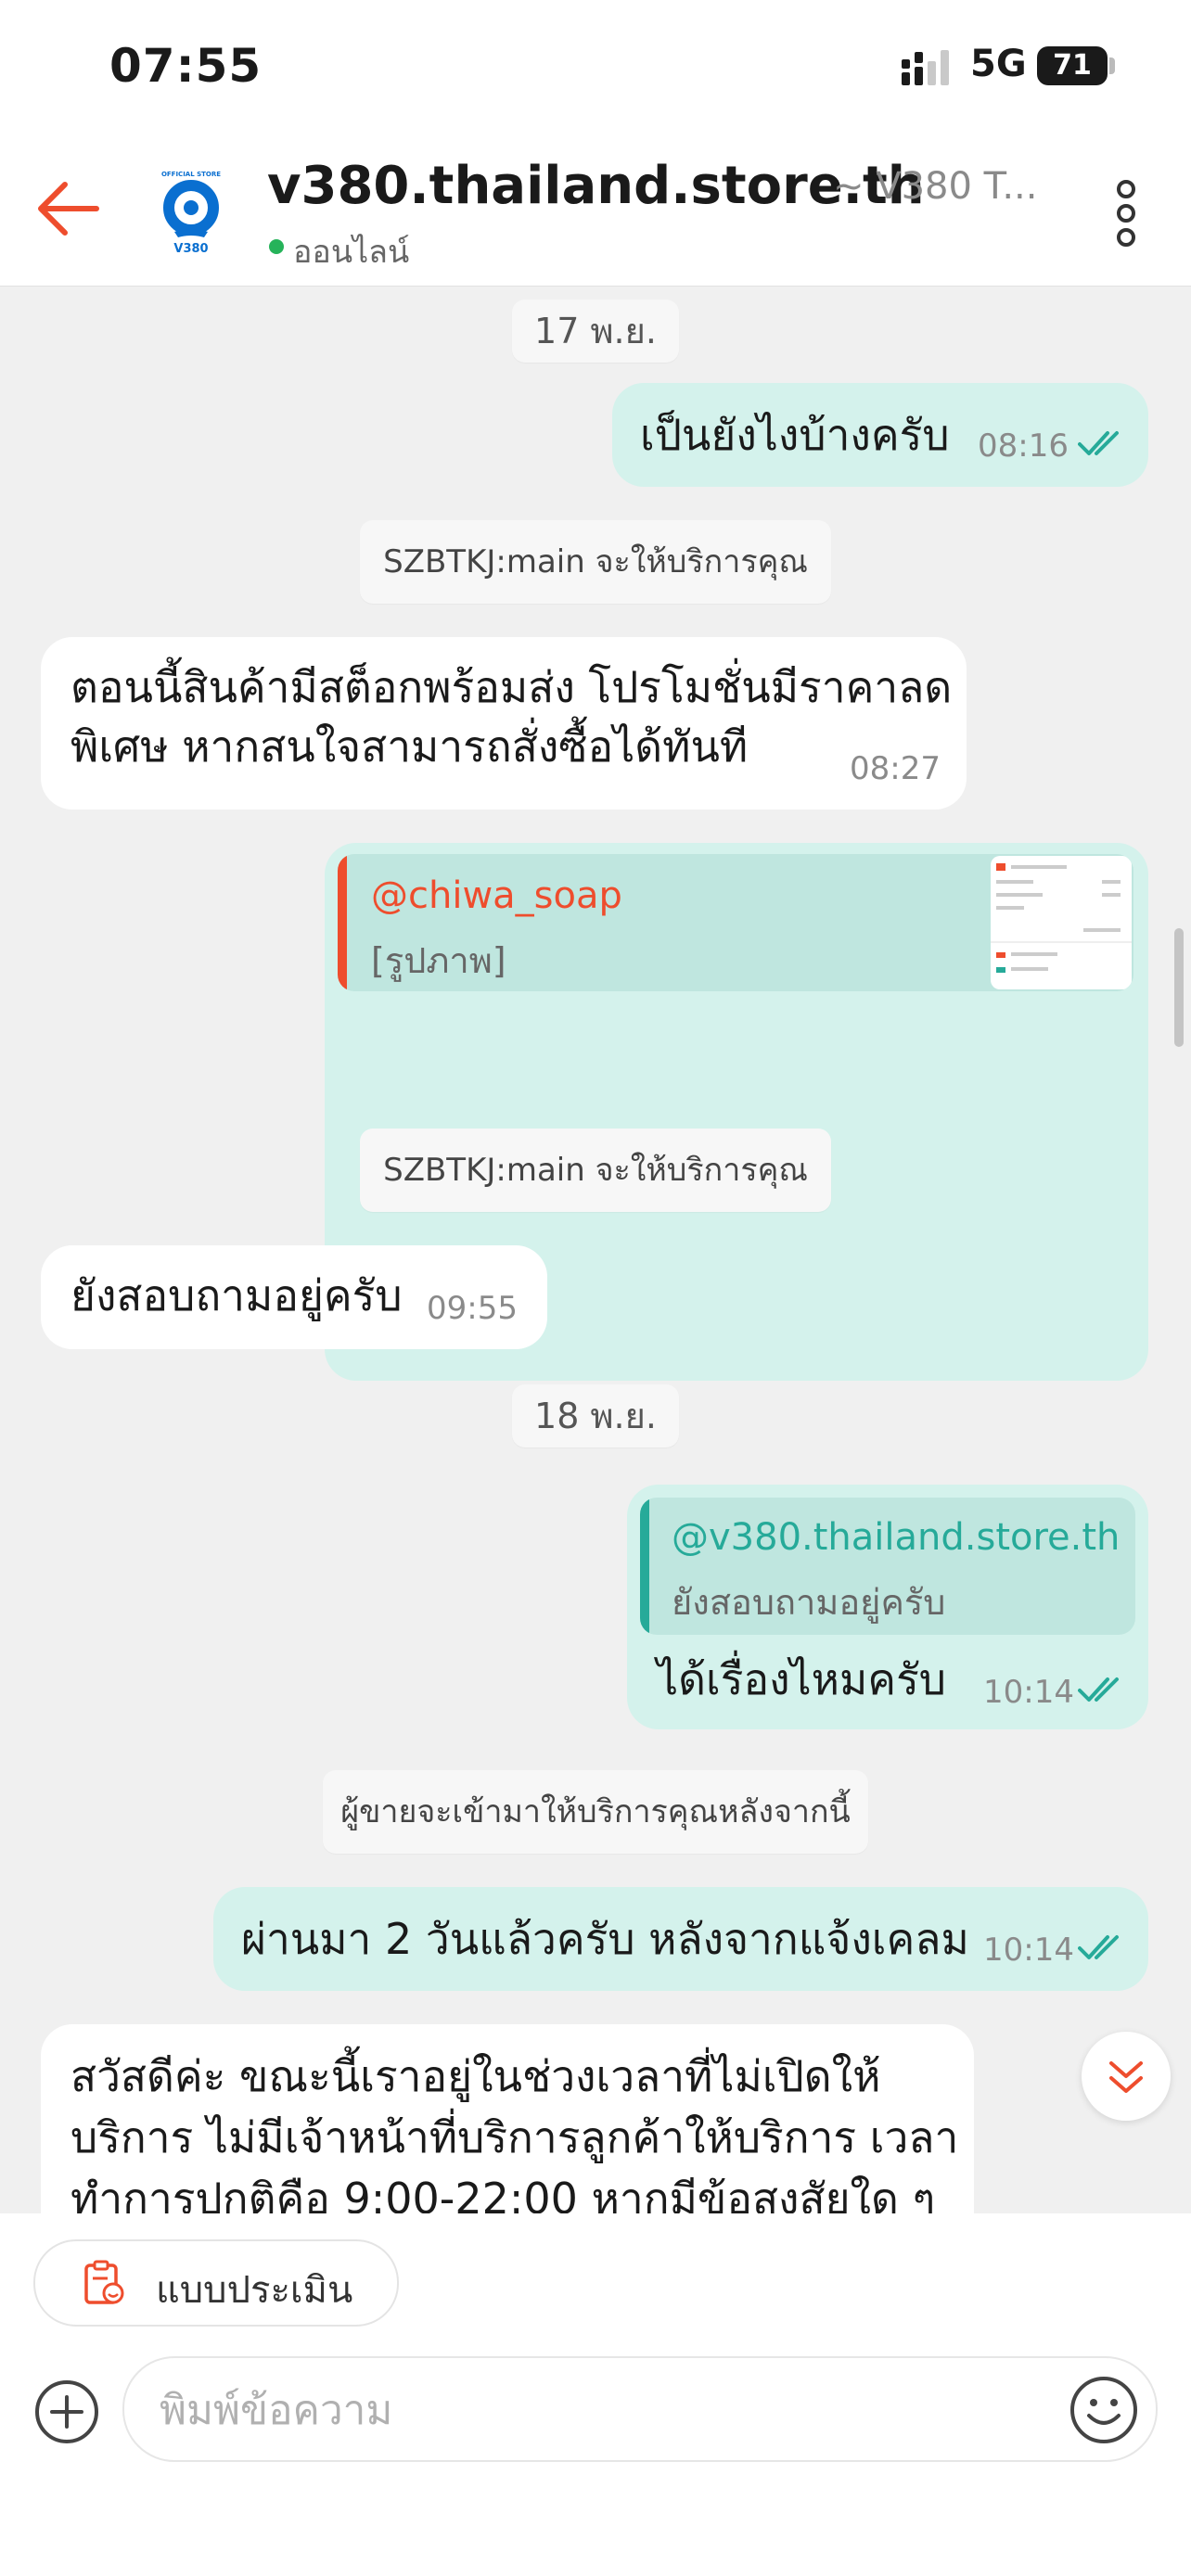 This screenshot has height=2576, width=1191. I want to click on emoji-icon, so click(1104, 2410).